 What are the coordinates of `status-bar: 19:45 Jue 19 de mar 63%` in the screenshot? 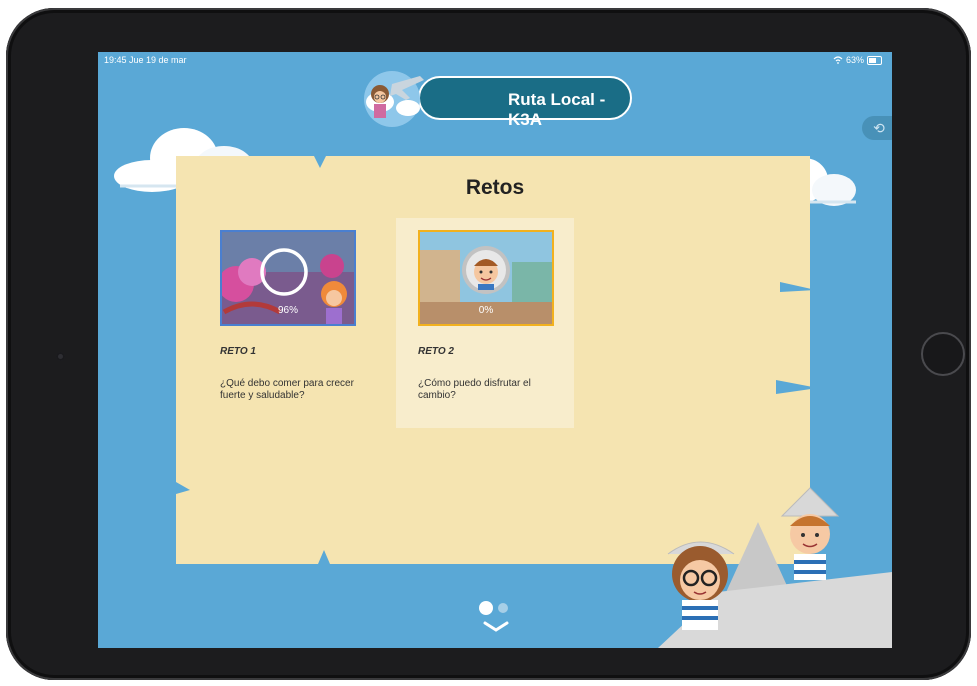 It's located at (495, 60).